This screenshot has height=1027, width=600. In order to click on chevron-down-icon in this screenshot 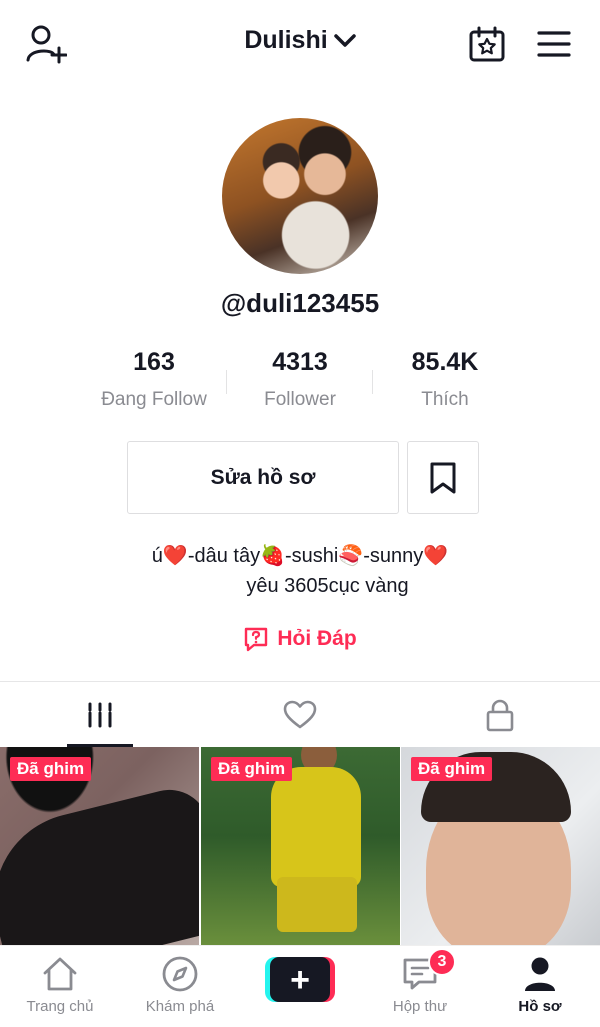, I will do `click(344, 40)`.